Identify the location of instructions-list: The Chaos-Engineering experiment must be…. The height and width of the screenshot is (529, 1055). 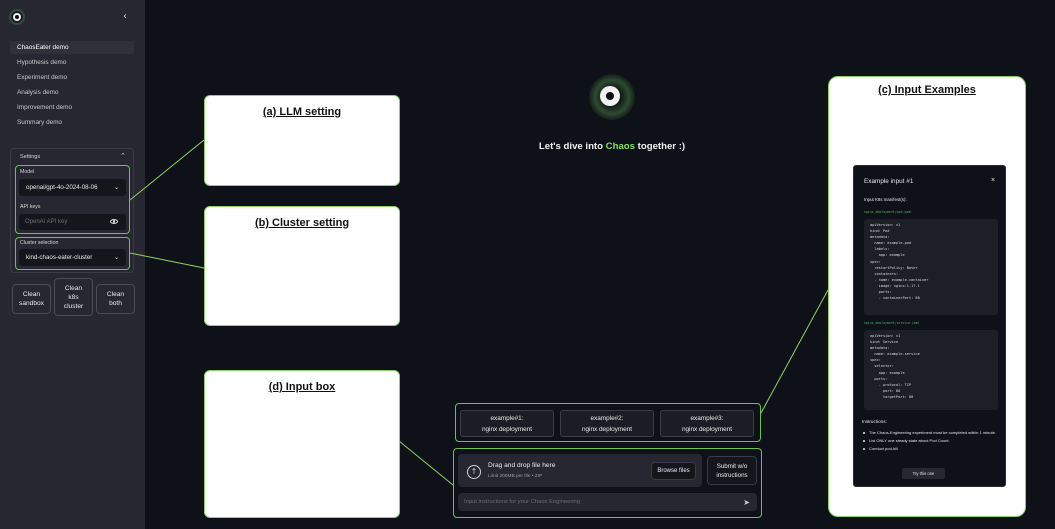
(931, 441).